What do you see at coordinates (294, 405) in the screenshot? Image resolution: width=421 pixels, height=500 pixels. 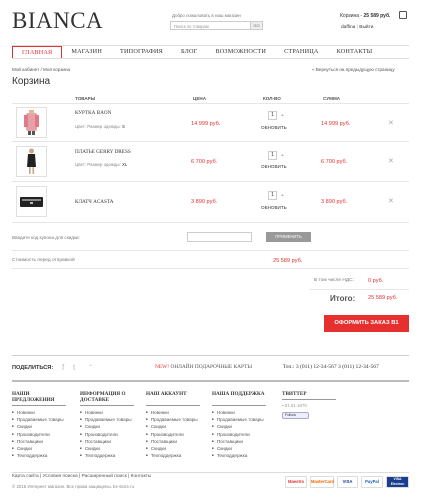 I see `tweet-date: ▪ 01.01.1970` at bounding box center [294, 405].